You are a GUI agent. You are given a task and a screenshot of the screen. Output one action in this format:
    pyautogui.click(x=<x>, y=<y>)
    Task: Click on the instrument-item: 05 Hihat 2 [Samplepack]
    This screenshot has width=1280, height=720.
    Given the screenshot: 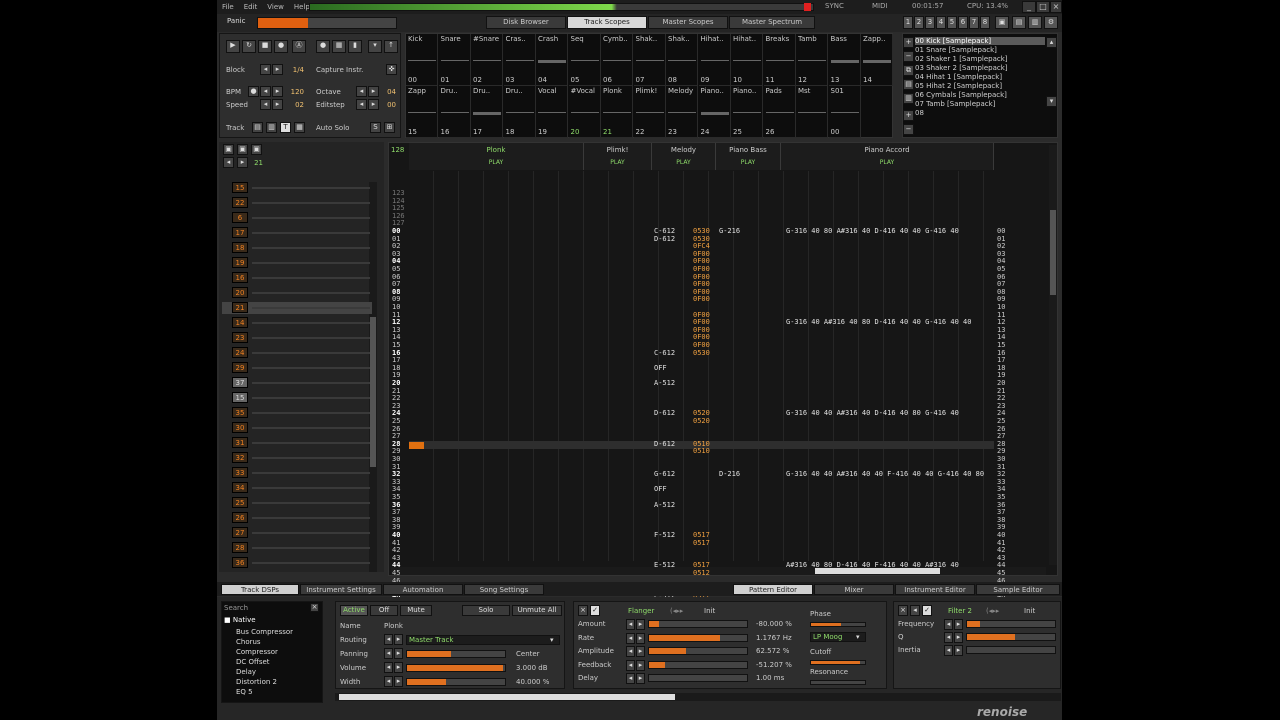 What is the action you would take?
    pyautogui.click(x=958, y=86)
    